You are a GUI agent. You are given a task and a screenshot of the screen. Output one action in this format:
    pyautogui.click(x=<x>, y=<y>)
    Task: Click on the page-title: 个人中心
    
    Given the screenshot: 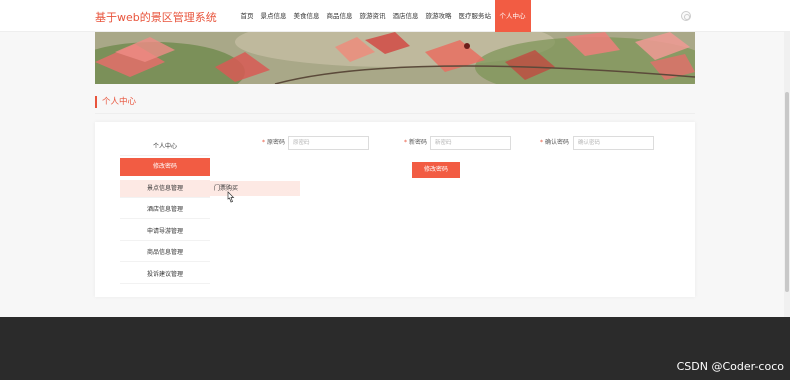 What is the action you would take?
    pyautogui.click(x=115, y=102)
    